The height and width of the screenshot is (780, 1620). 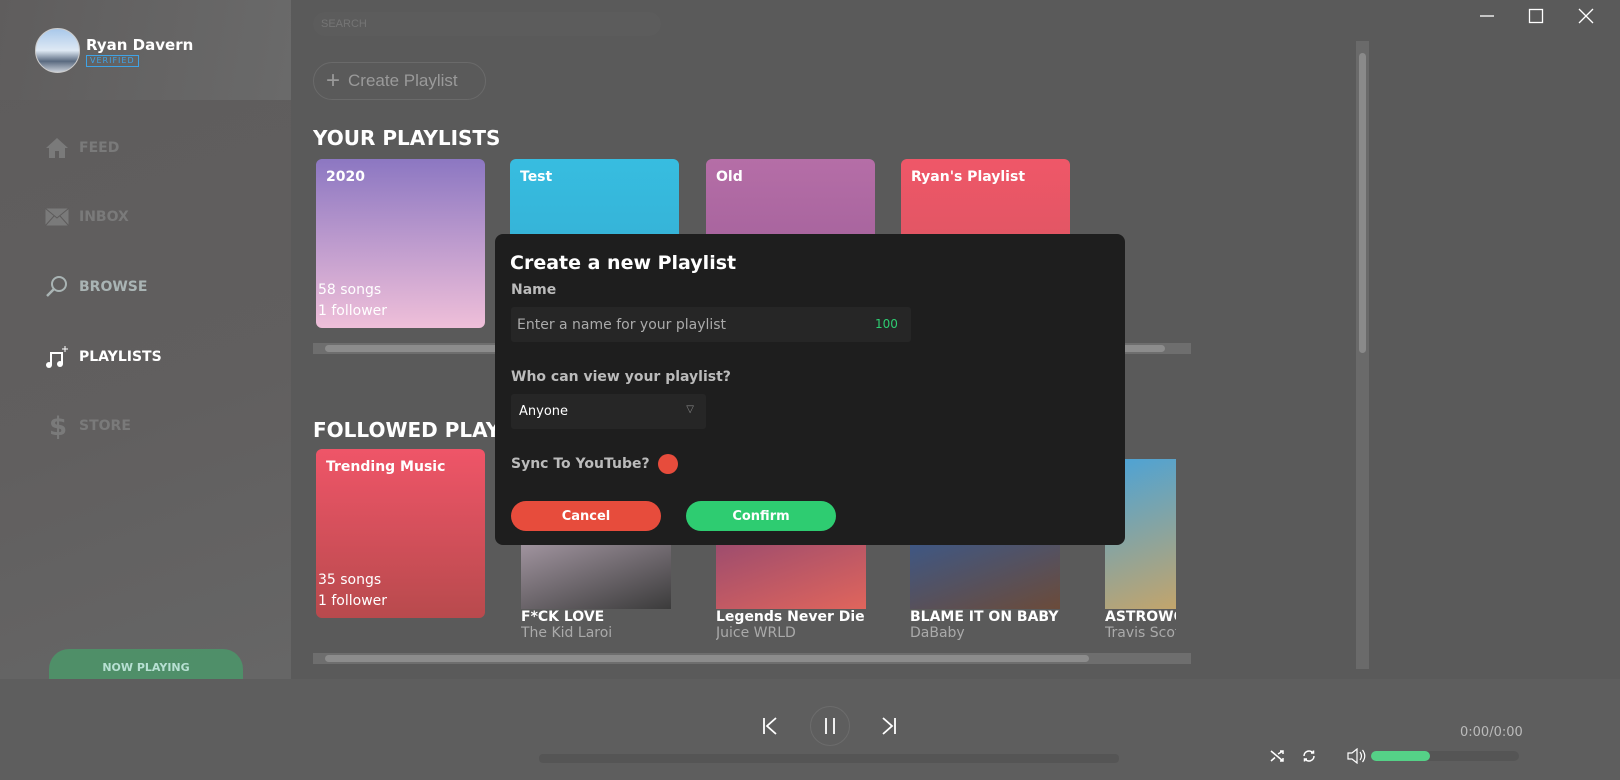 I want to click on repeat-button, so click(x=1309, y=756).